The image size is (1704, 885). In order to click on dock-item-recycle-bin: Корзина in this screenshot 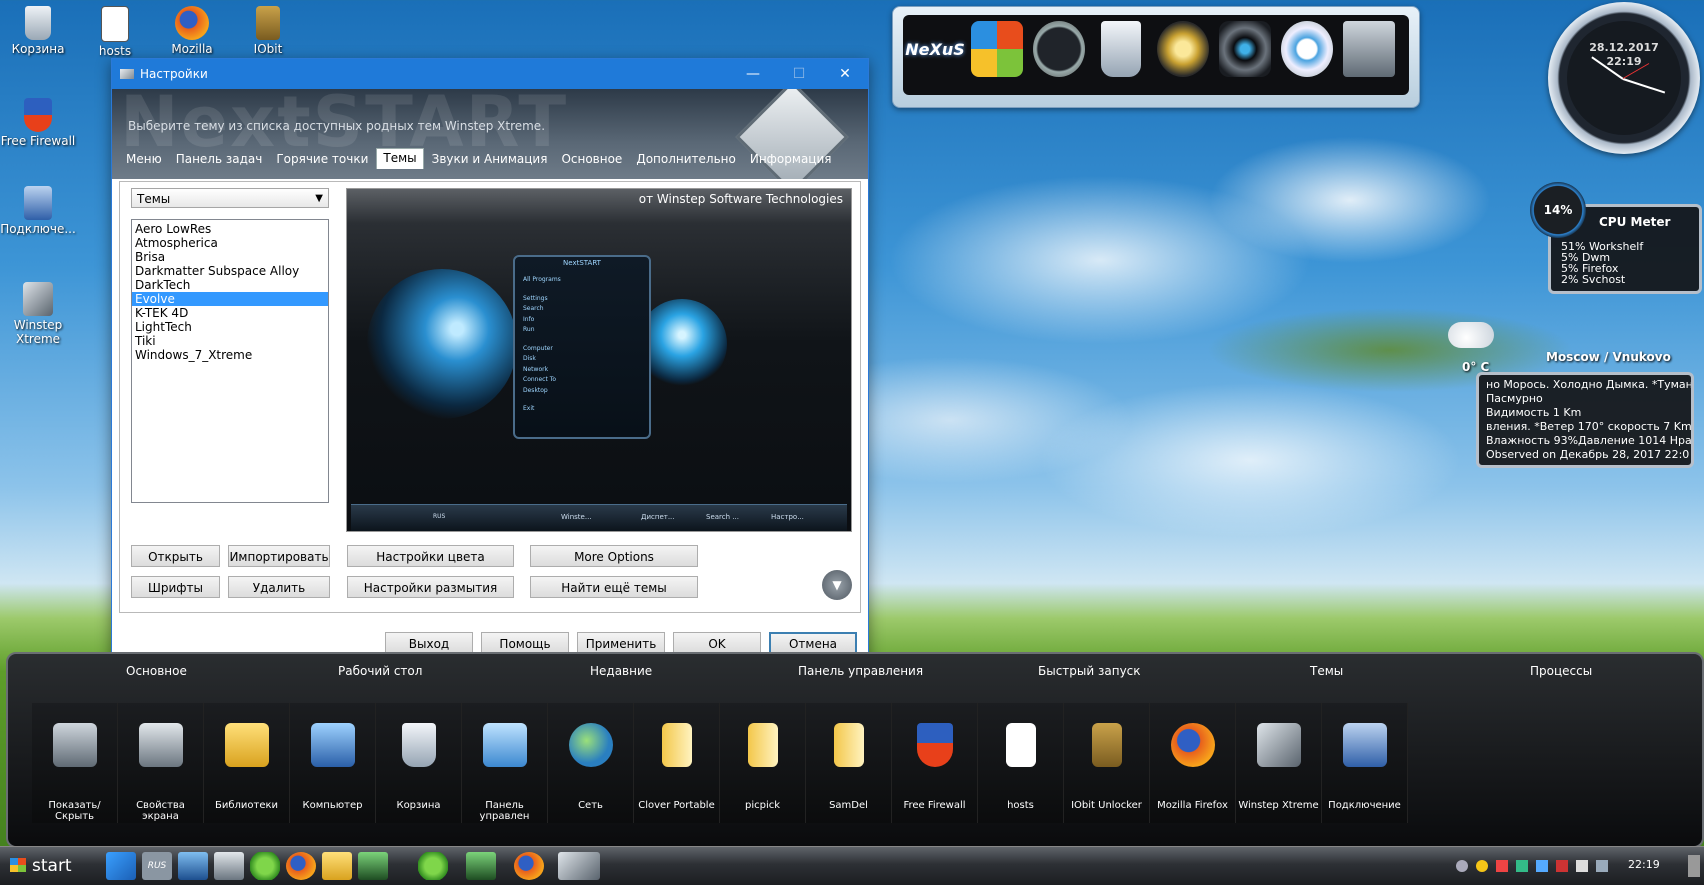, I will do `click(419, 763)`.